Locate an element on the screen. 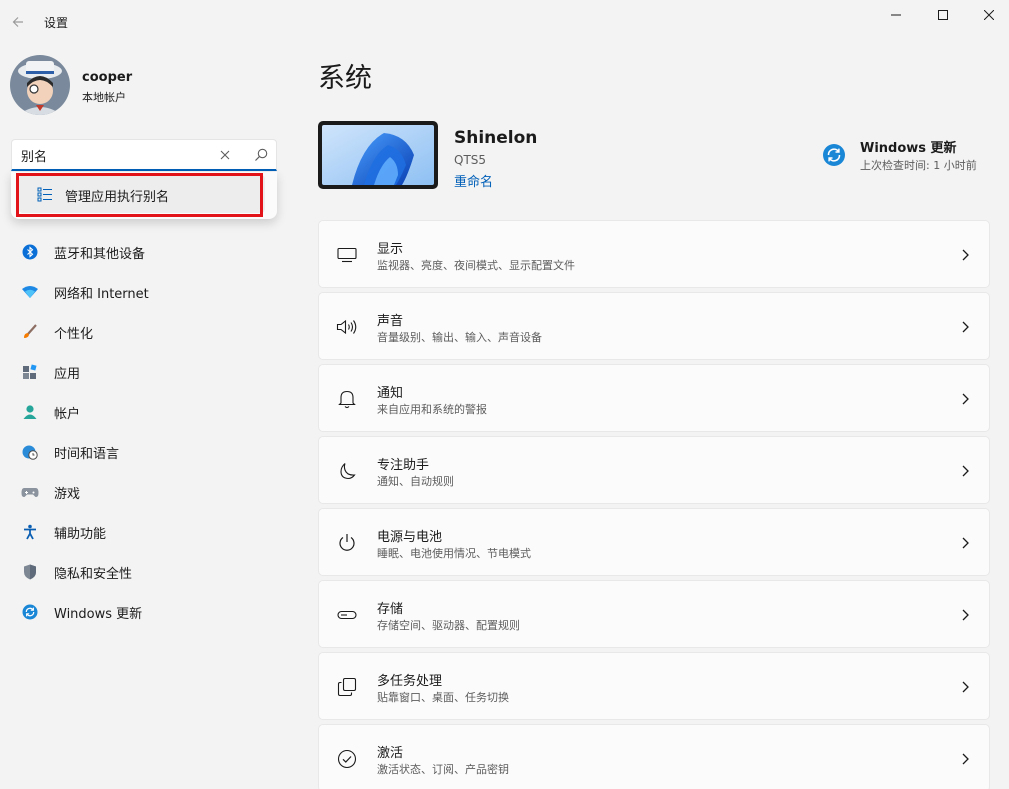  device-name: Shinelon is located at coordinates (496, 138).